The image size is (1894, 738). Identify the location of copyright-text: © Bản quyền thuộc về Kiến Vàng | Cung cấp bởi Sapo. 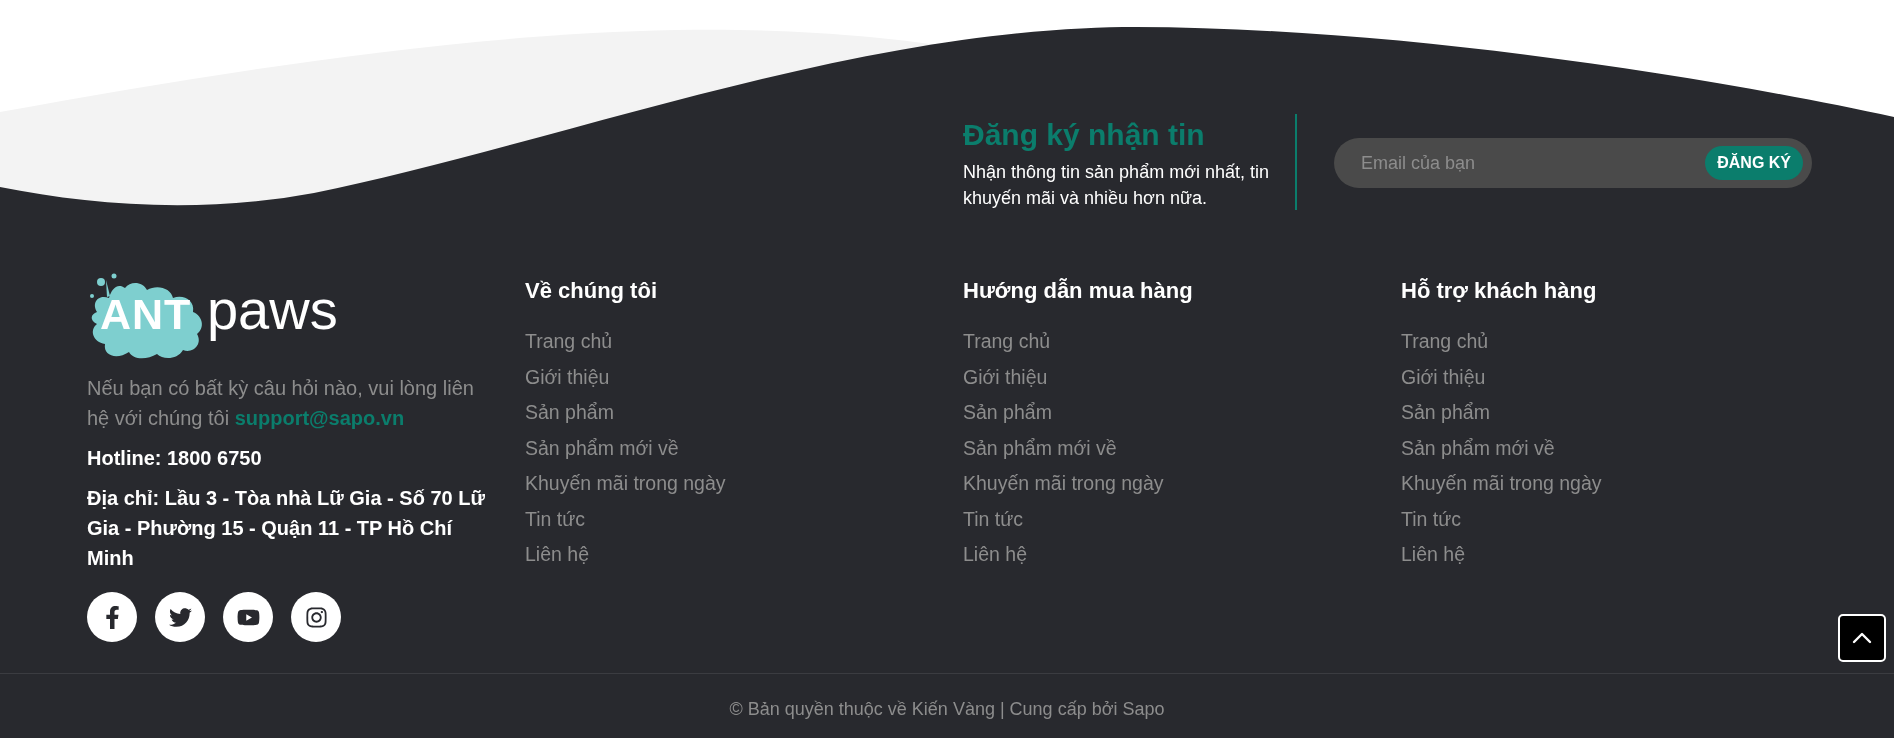
(947, 709).